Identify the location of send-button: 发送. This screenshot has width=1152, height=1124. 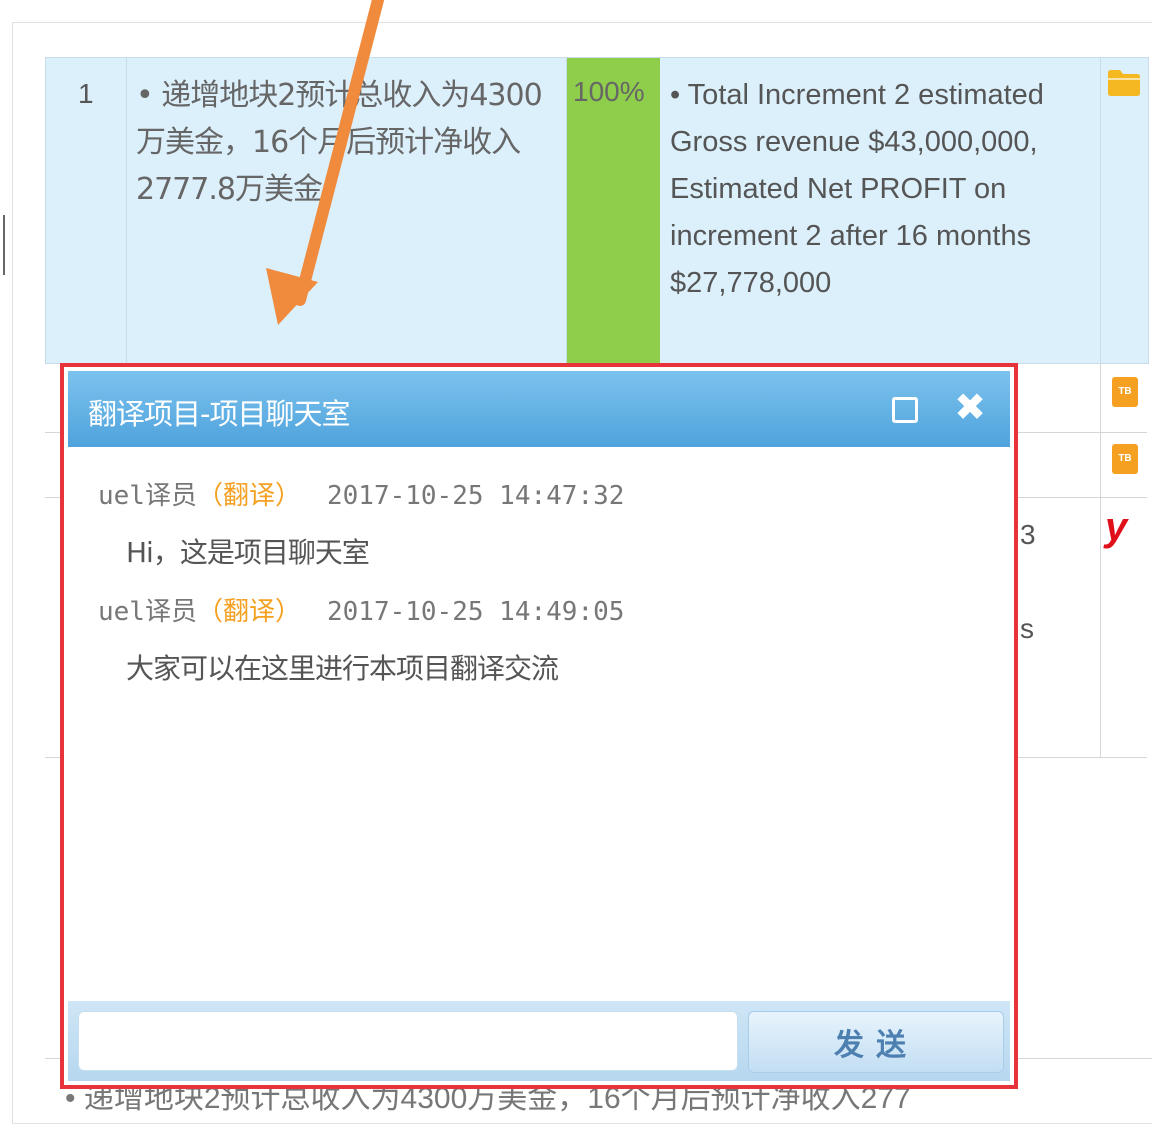
(876, 1042).